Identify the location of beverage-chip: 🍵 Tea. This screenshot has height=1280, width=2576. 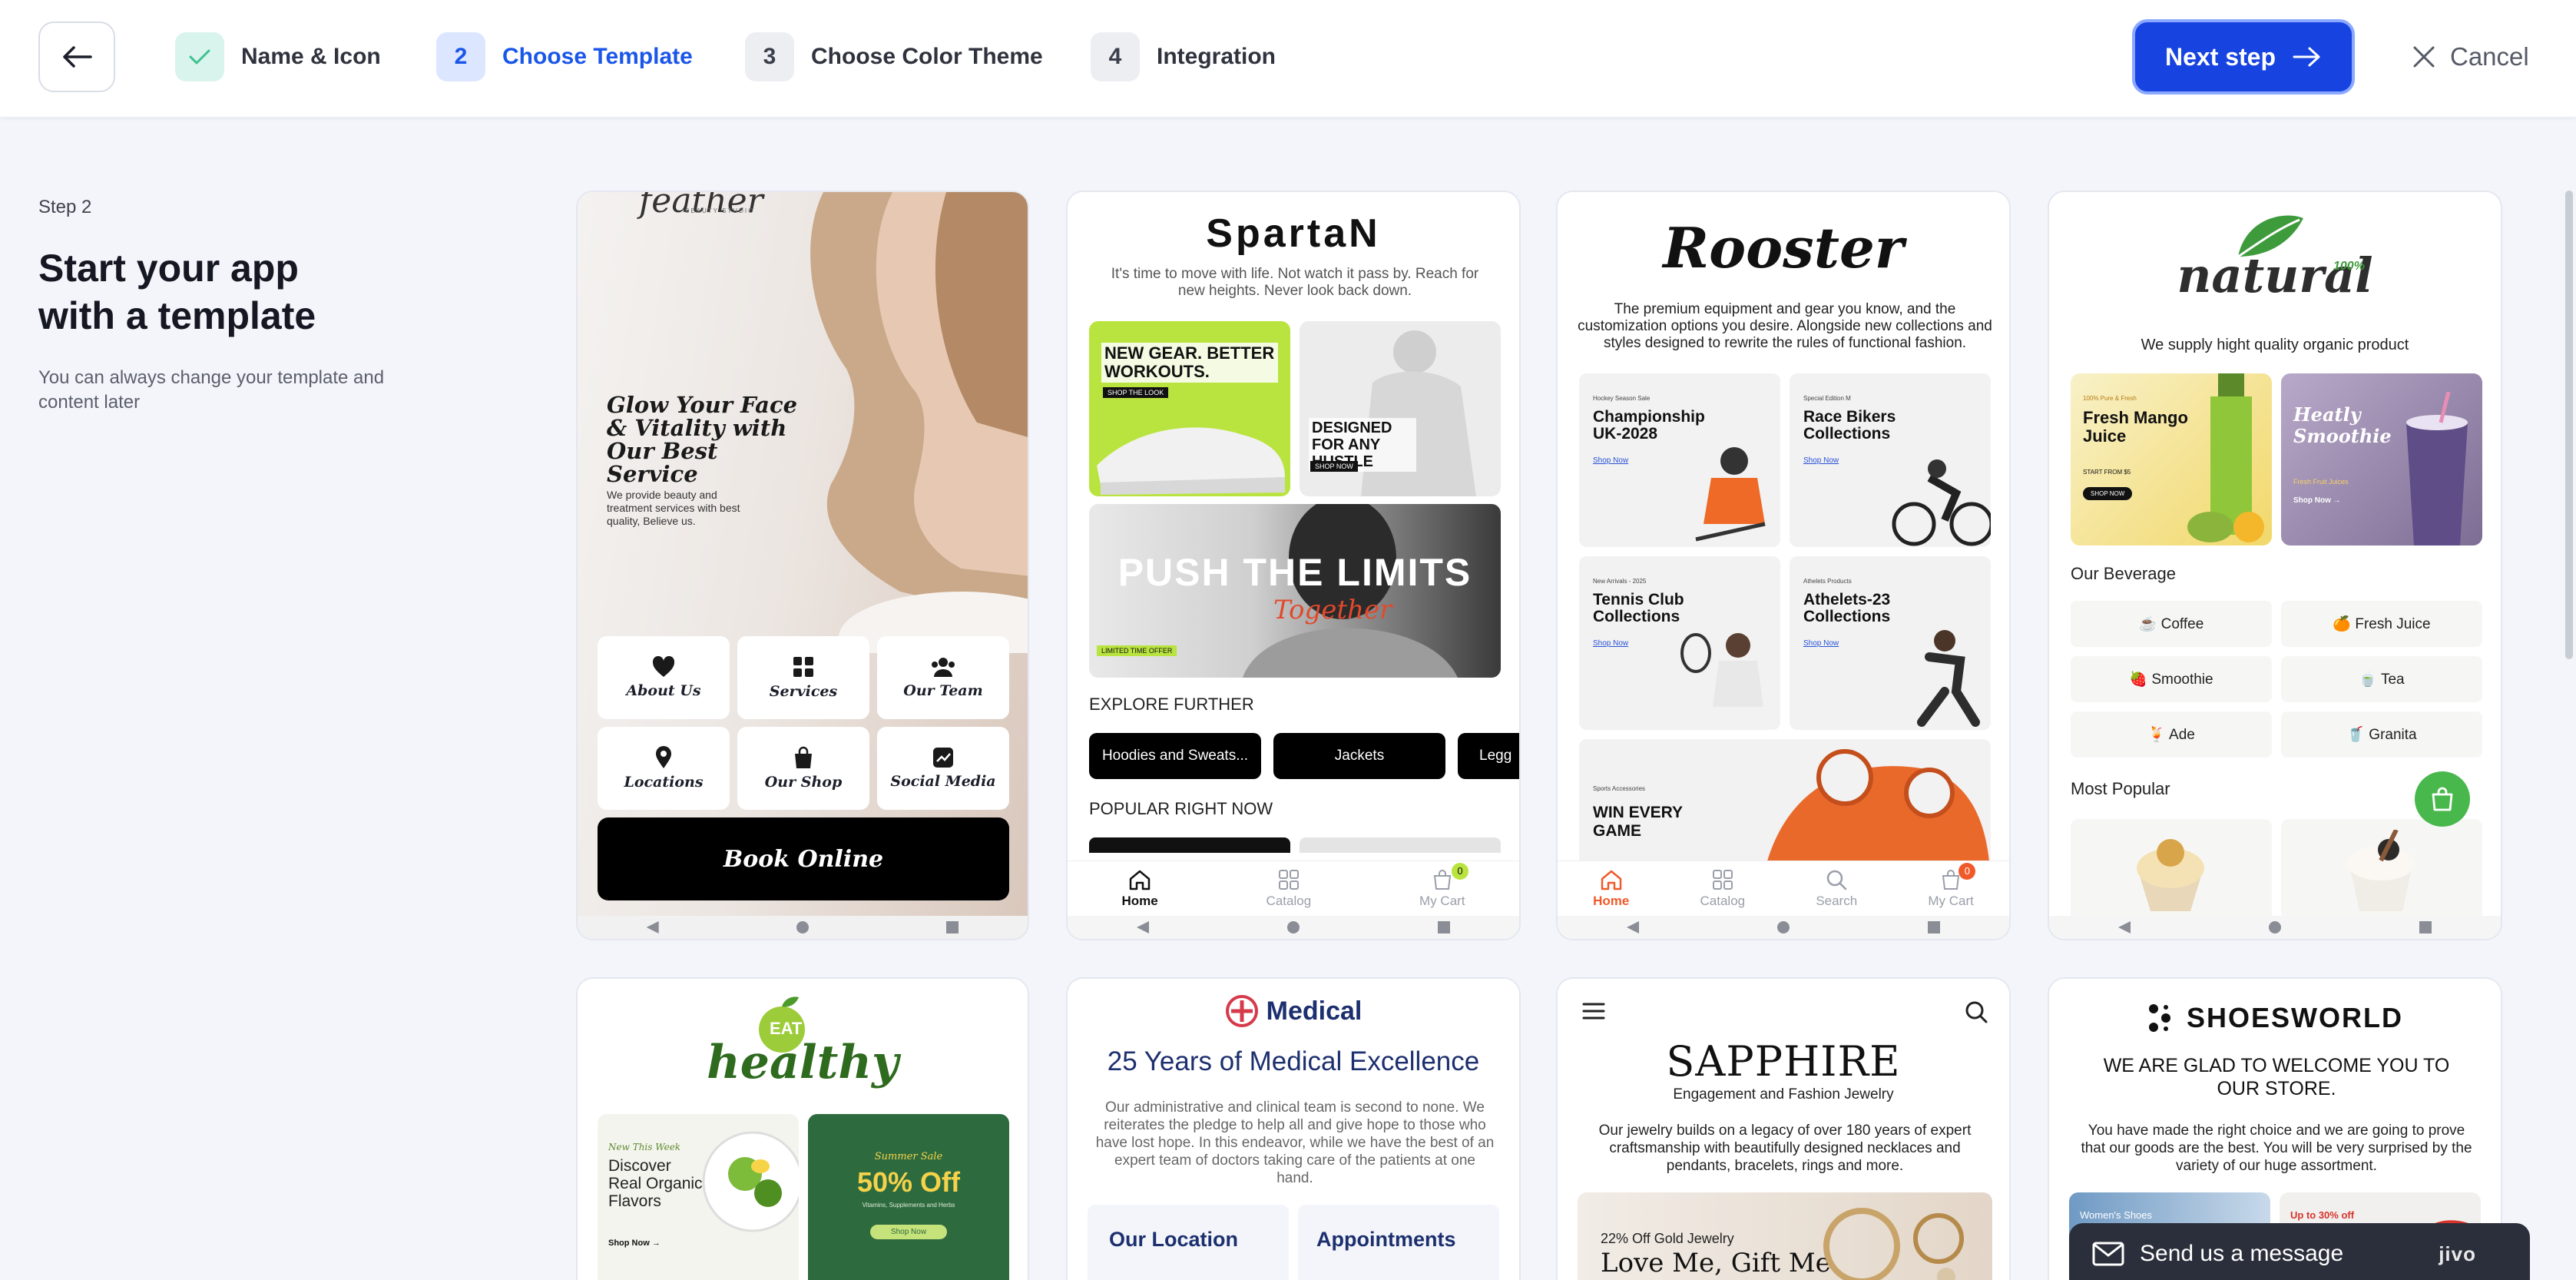
(2381, 679).